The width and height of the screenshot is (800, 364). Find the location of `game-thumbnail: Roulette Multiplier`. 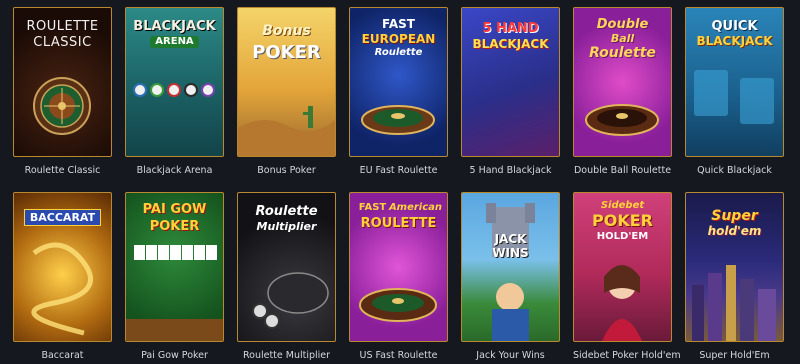

game-thumbnail: Roulette Multiplier is located at coordinates (286, 267).